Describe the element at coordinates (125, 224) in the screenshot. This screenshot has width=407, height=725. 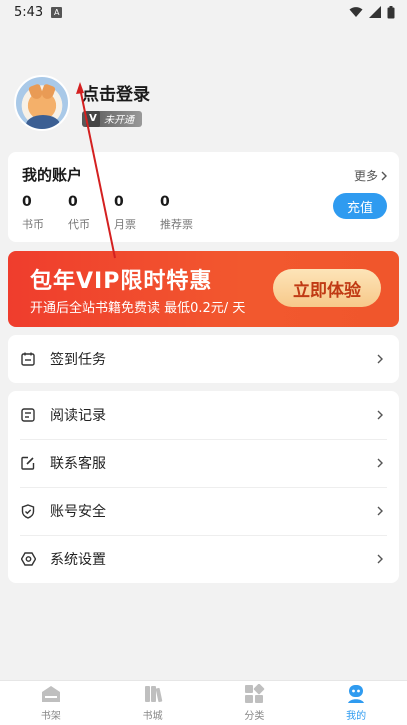
I see `stat-label: 月票` at that location.